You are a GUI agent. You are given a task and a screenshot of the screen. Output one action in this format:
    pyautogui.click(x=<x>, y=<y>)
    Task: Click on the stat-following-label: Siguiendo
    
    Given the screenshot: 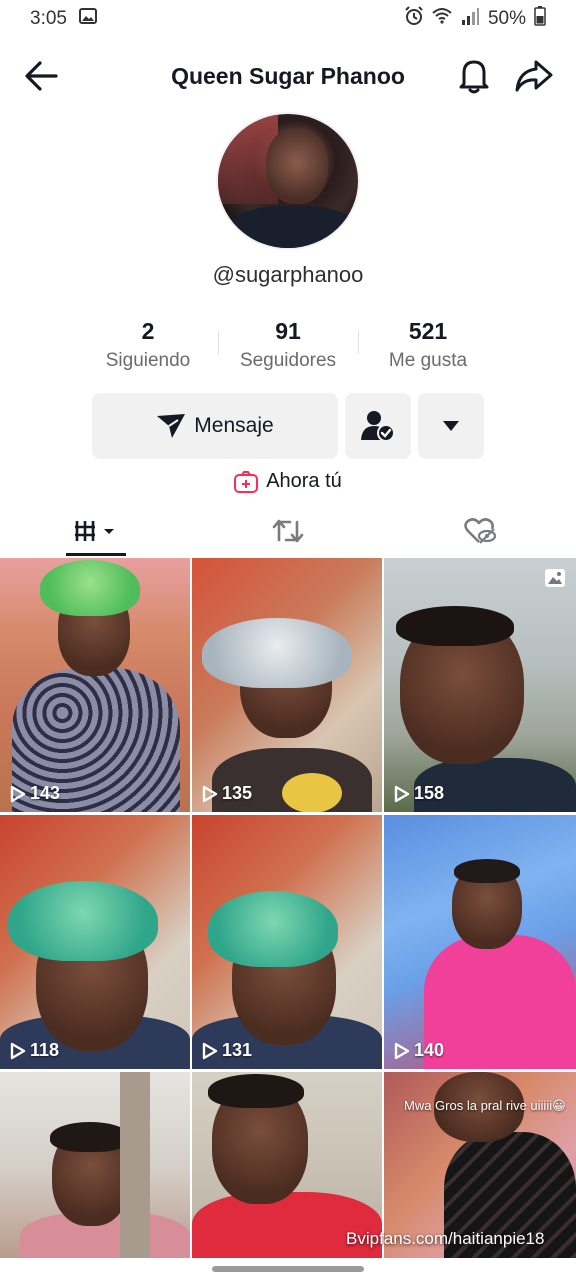 What is the action you would take?
    pyautogui.click(x=148, y=360)
    